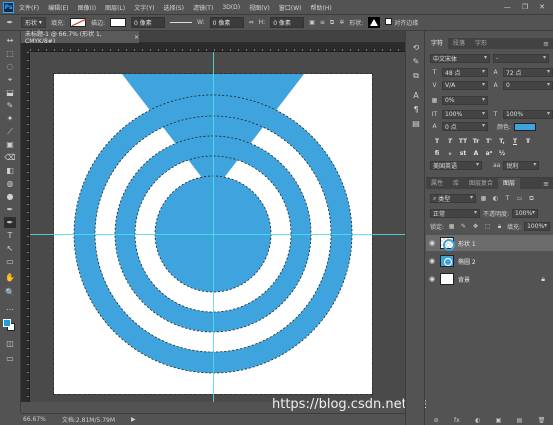 The height and width of the screenshot is (425, 553). What do you see at coordinates (476, 153) in the screenshot?
I see `titling-button: A` at bounding box center [476, 153].